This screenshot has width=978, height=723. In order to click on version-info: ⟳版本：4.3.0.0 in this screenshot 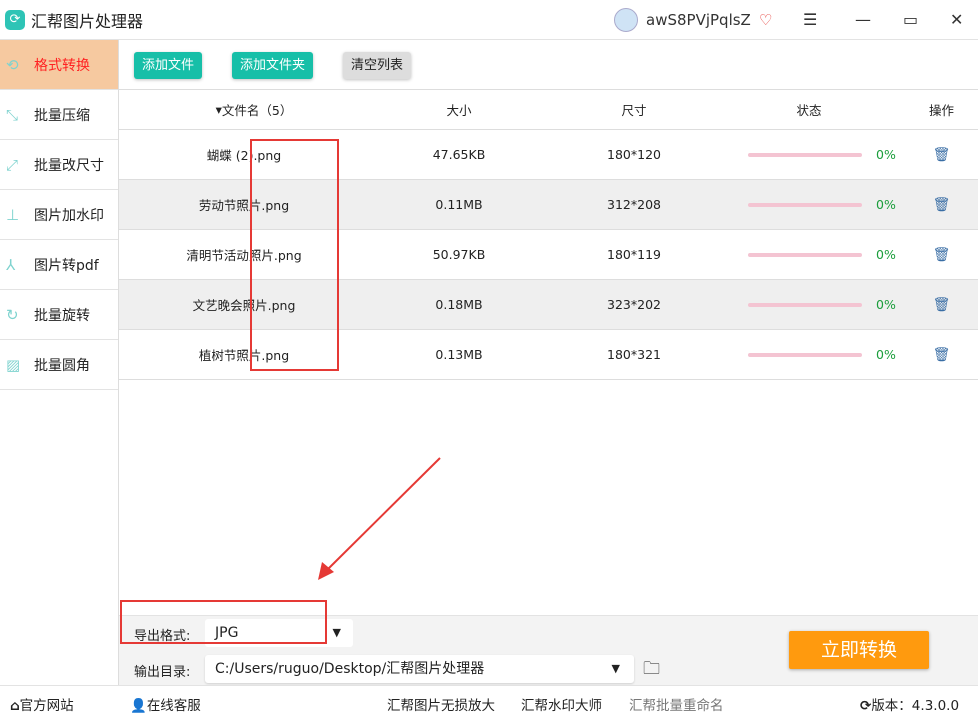, I will do `click(909, 704)`.